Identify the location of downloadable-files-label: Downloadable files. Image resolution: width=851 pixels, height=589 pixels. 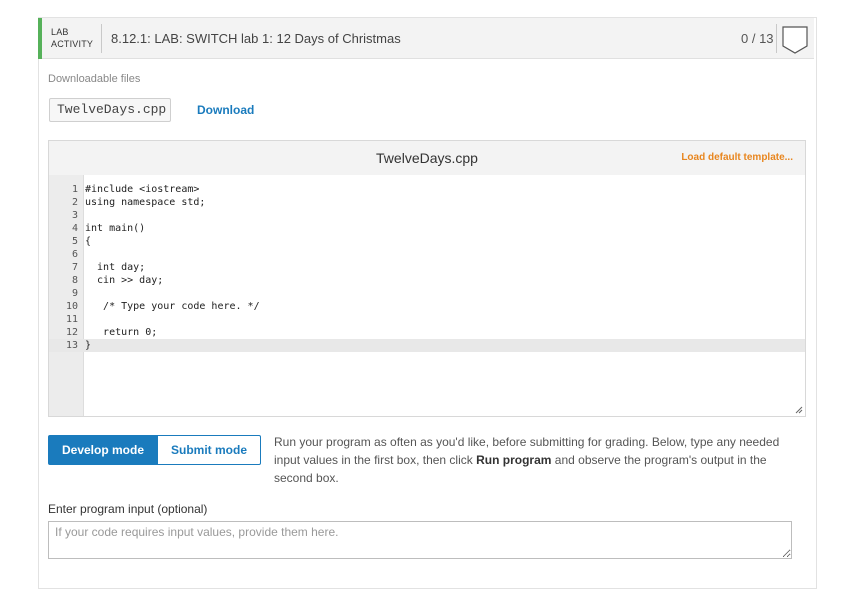
(94, 79).